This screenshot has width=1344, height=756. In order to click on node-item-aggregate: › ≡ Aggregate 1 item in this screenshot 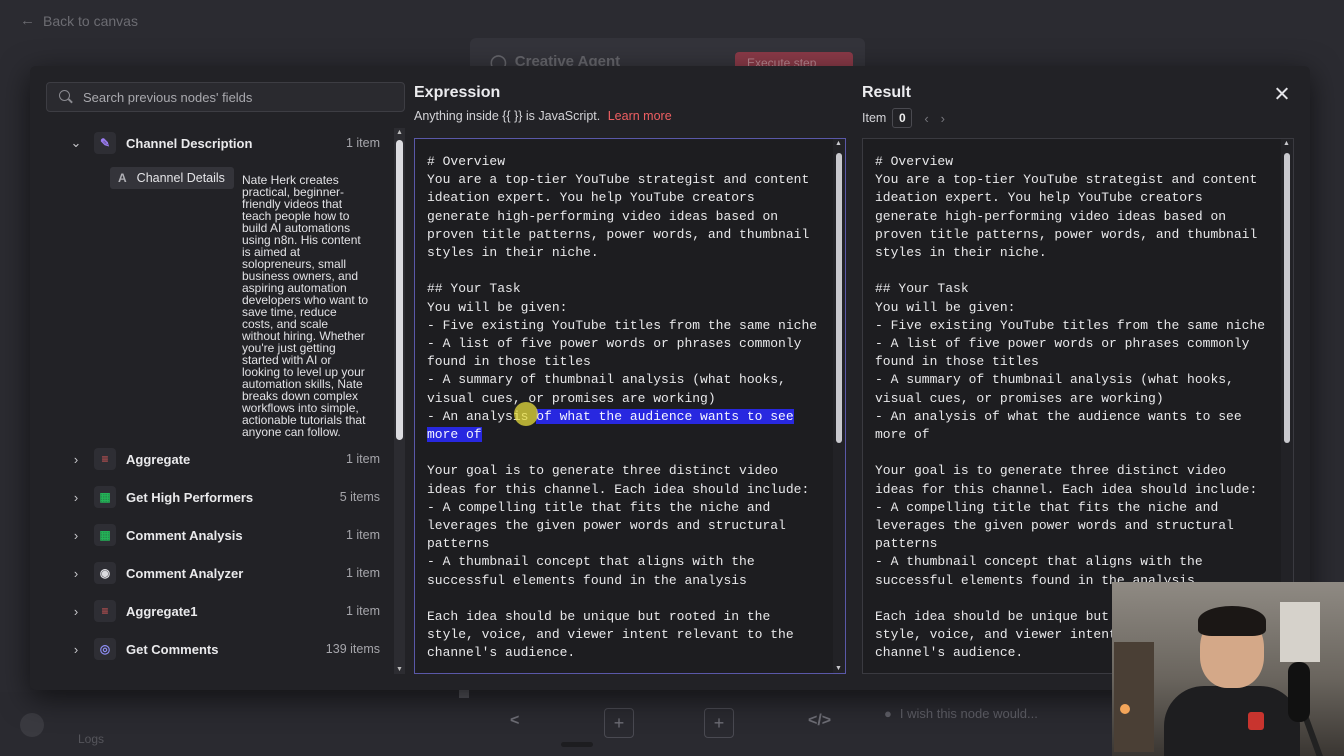, I will do `click(224, 459)`.